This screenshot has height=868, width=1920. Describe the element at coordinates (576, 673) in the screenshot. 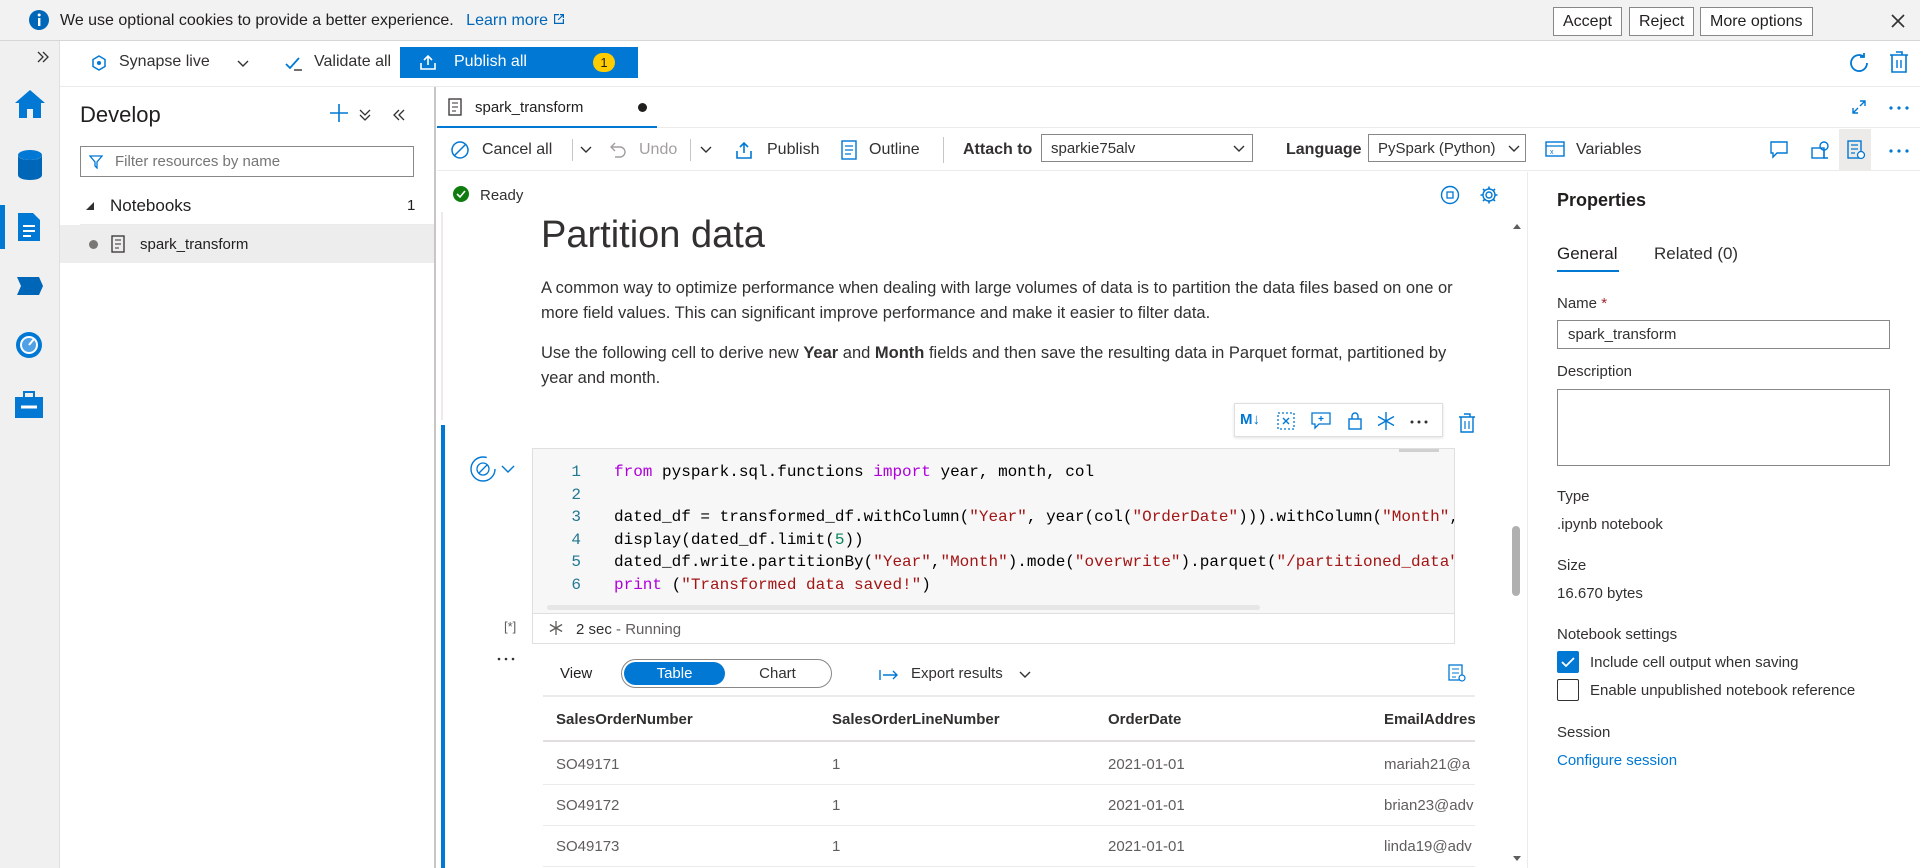

I see `view-label: View` at that location.